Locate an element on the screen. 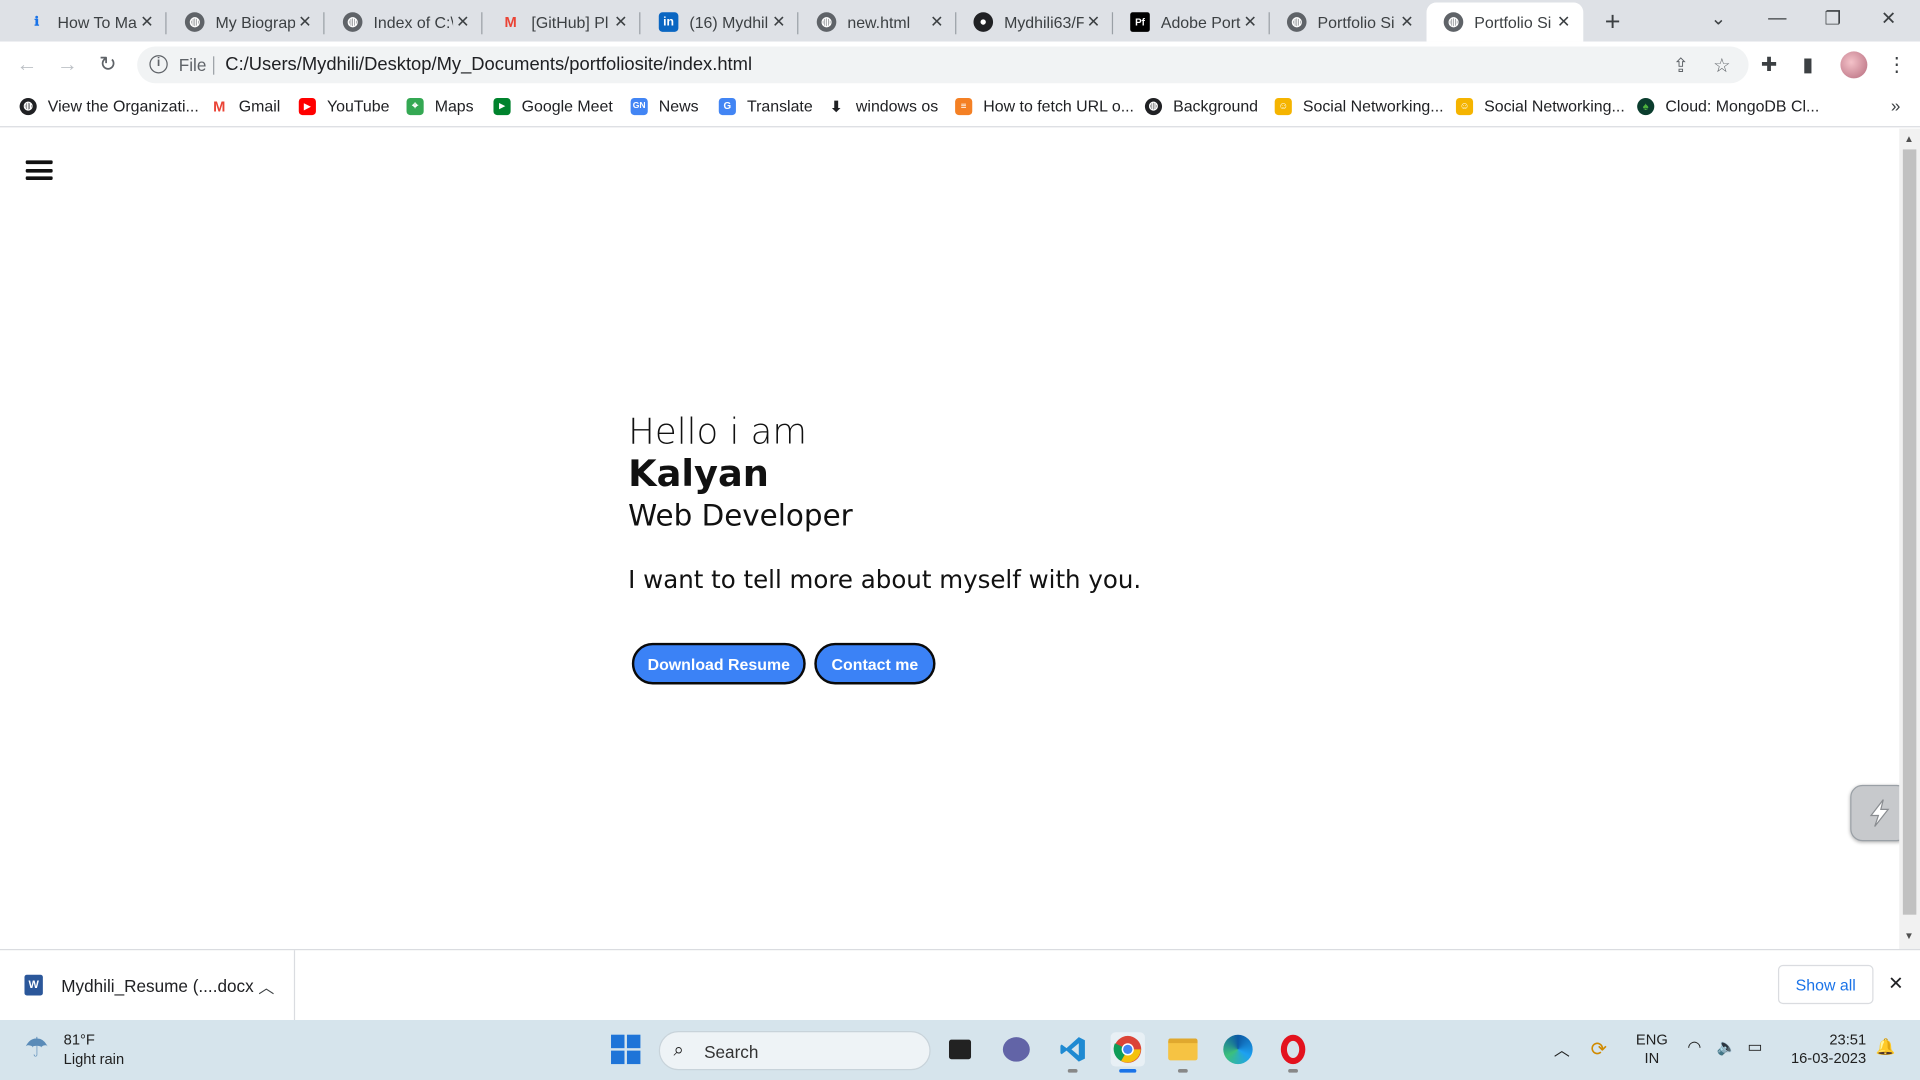 The image size is (1920, 1080). social-icon: ☺ is located at coordinates (1464, 106).